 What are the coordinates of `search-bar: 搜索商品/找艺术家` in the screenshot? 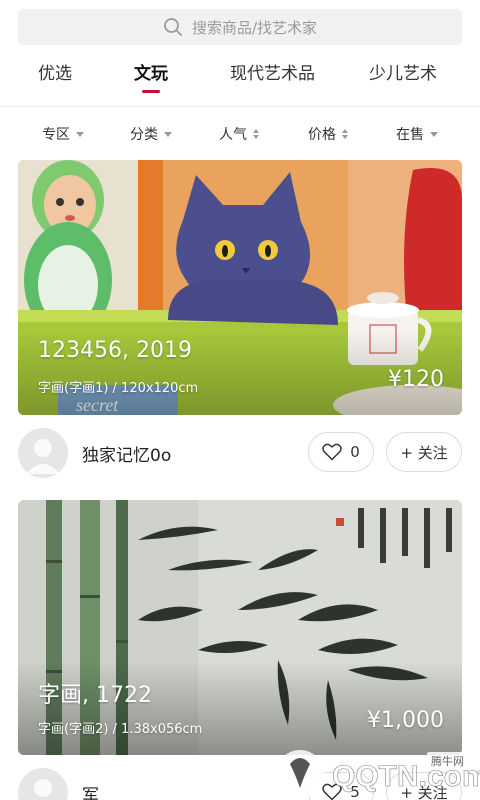 It's located at (240, 27).